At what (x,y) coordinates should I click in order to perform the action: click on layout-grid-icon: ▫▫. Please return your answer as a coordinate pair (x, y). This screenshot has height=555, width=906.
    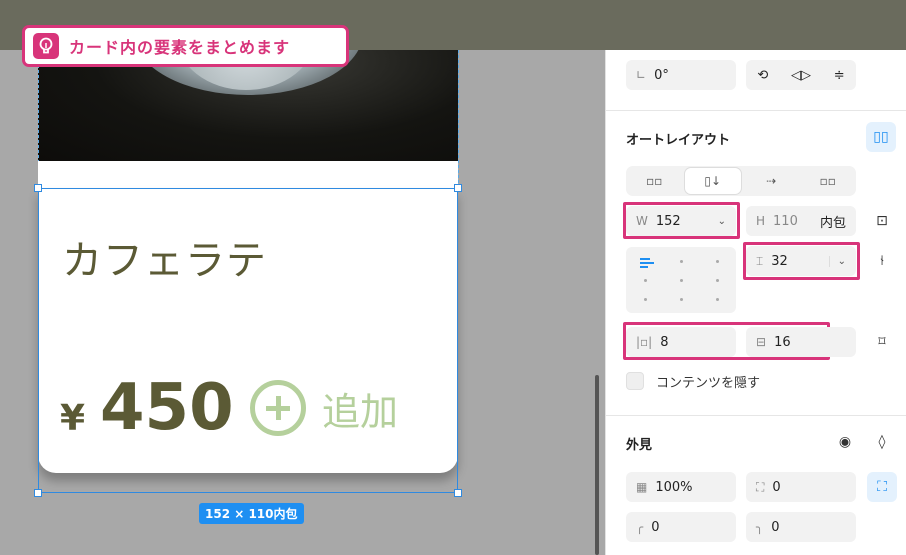
    Looking at the image, I should click on (828, 181).